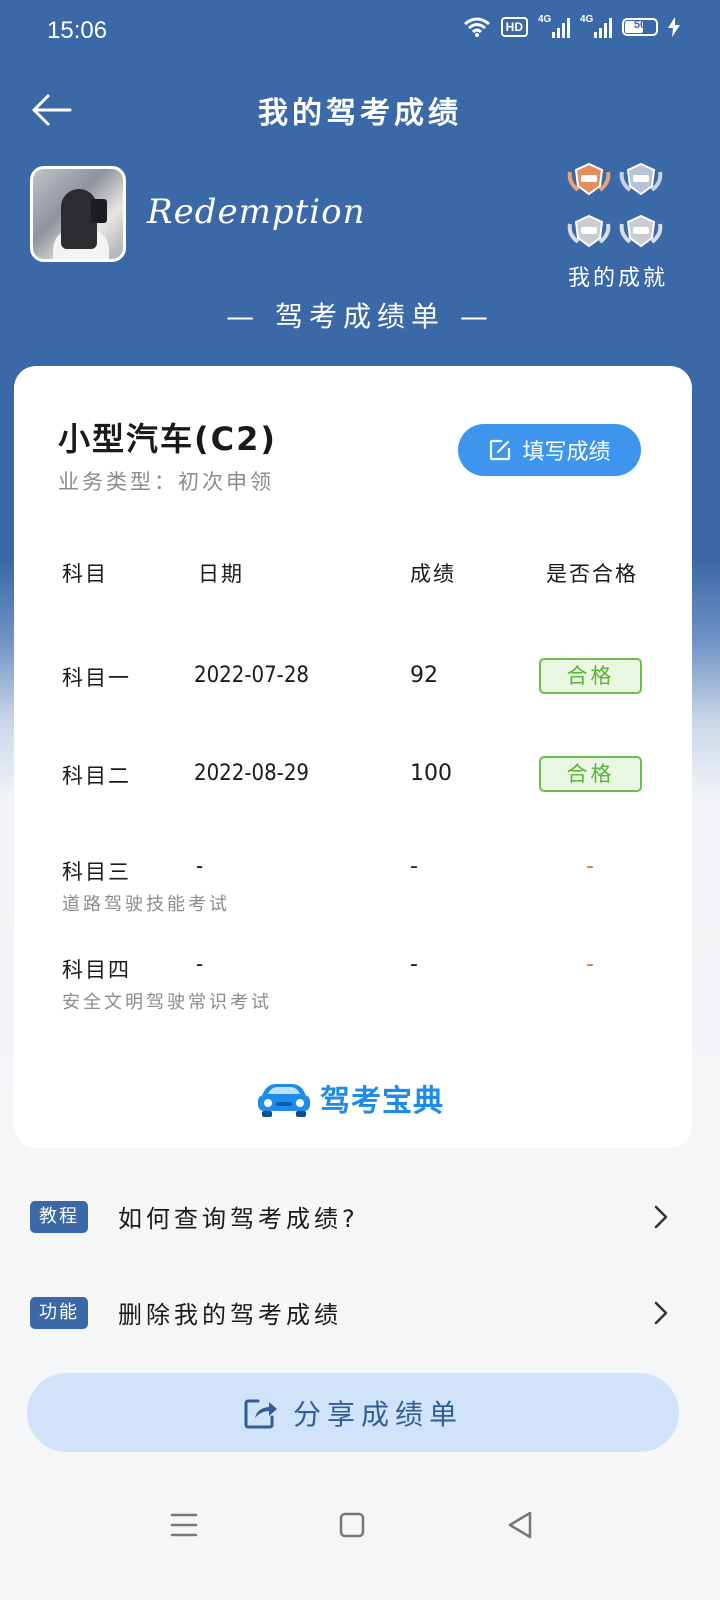  What do you see at coordinates (566, 452) in the screenshot?
I see `fill-score-label: 填写成绩` at bounding box center [566, 452].